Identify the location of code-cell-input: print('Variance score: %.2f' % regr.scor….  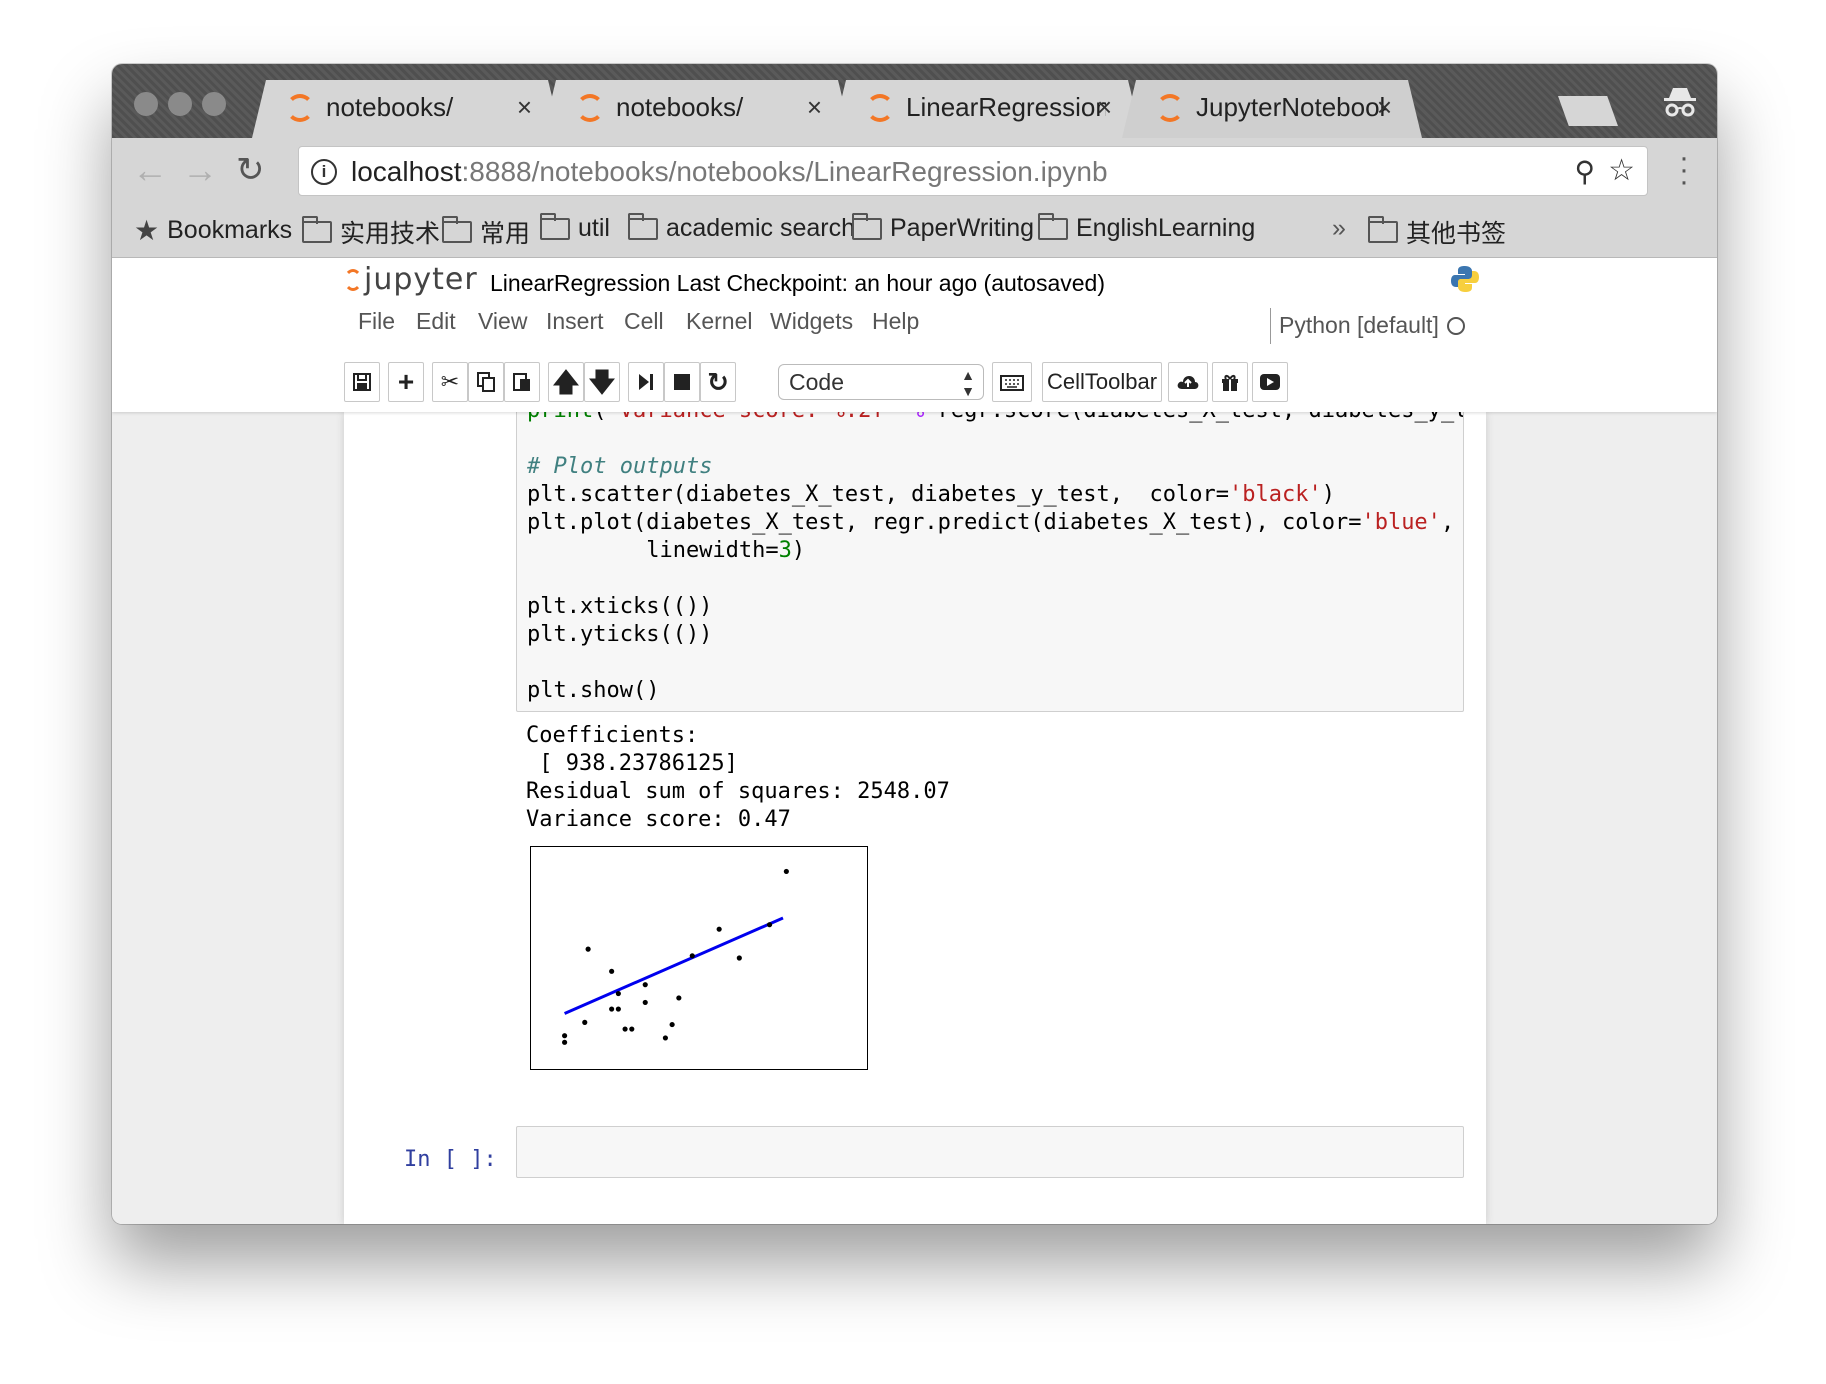
(990, 552).